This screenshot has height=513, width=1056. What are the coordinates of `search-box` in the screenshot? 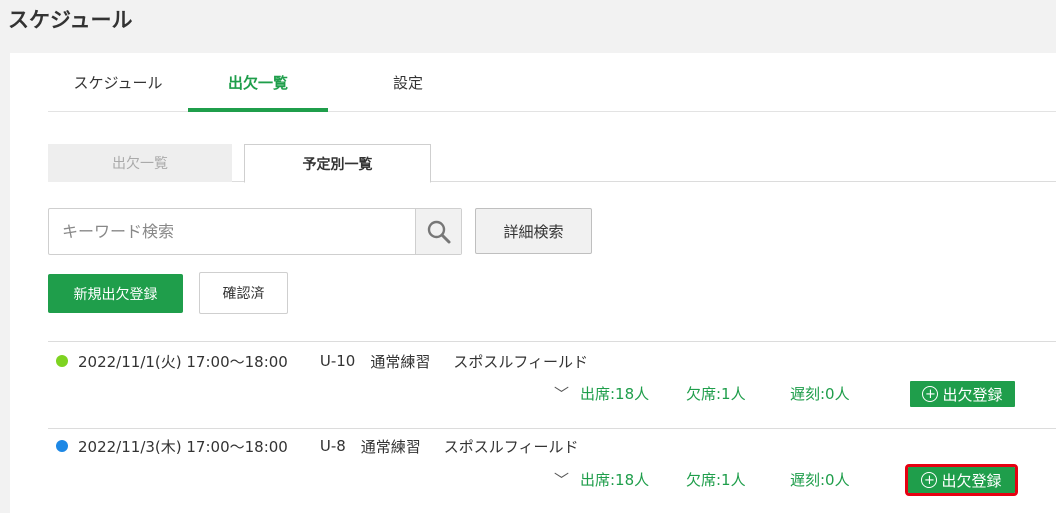 It's located at (255, 231).